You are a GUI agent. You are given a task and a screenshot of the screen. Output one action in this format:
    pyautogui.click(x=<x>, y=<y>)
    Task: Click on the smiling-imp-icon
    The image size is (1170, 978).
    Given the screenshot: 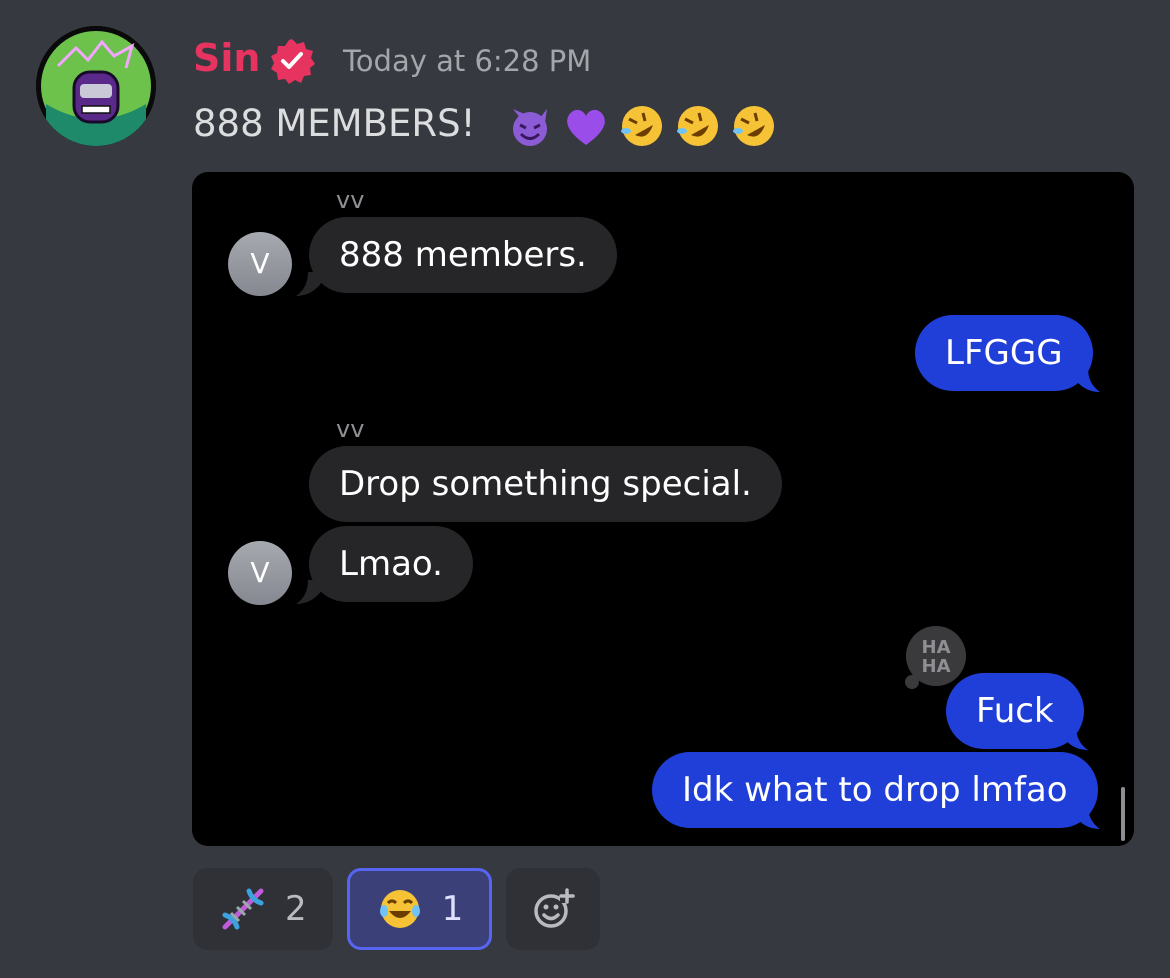 What is the action you would take?
    pyautogui.click(x=530, y=127)
    